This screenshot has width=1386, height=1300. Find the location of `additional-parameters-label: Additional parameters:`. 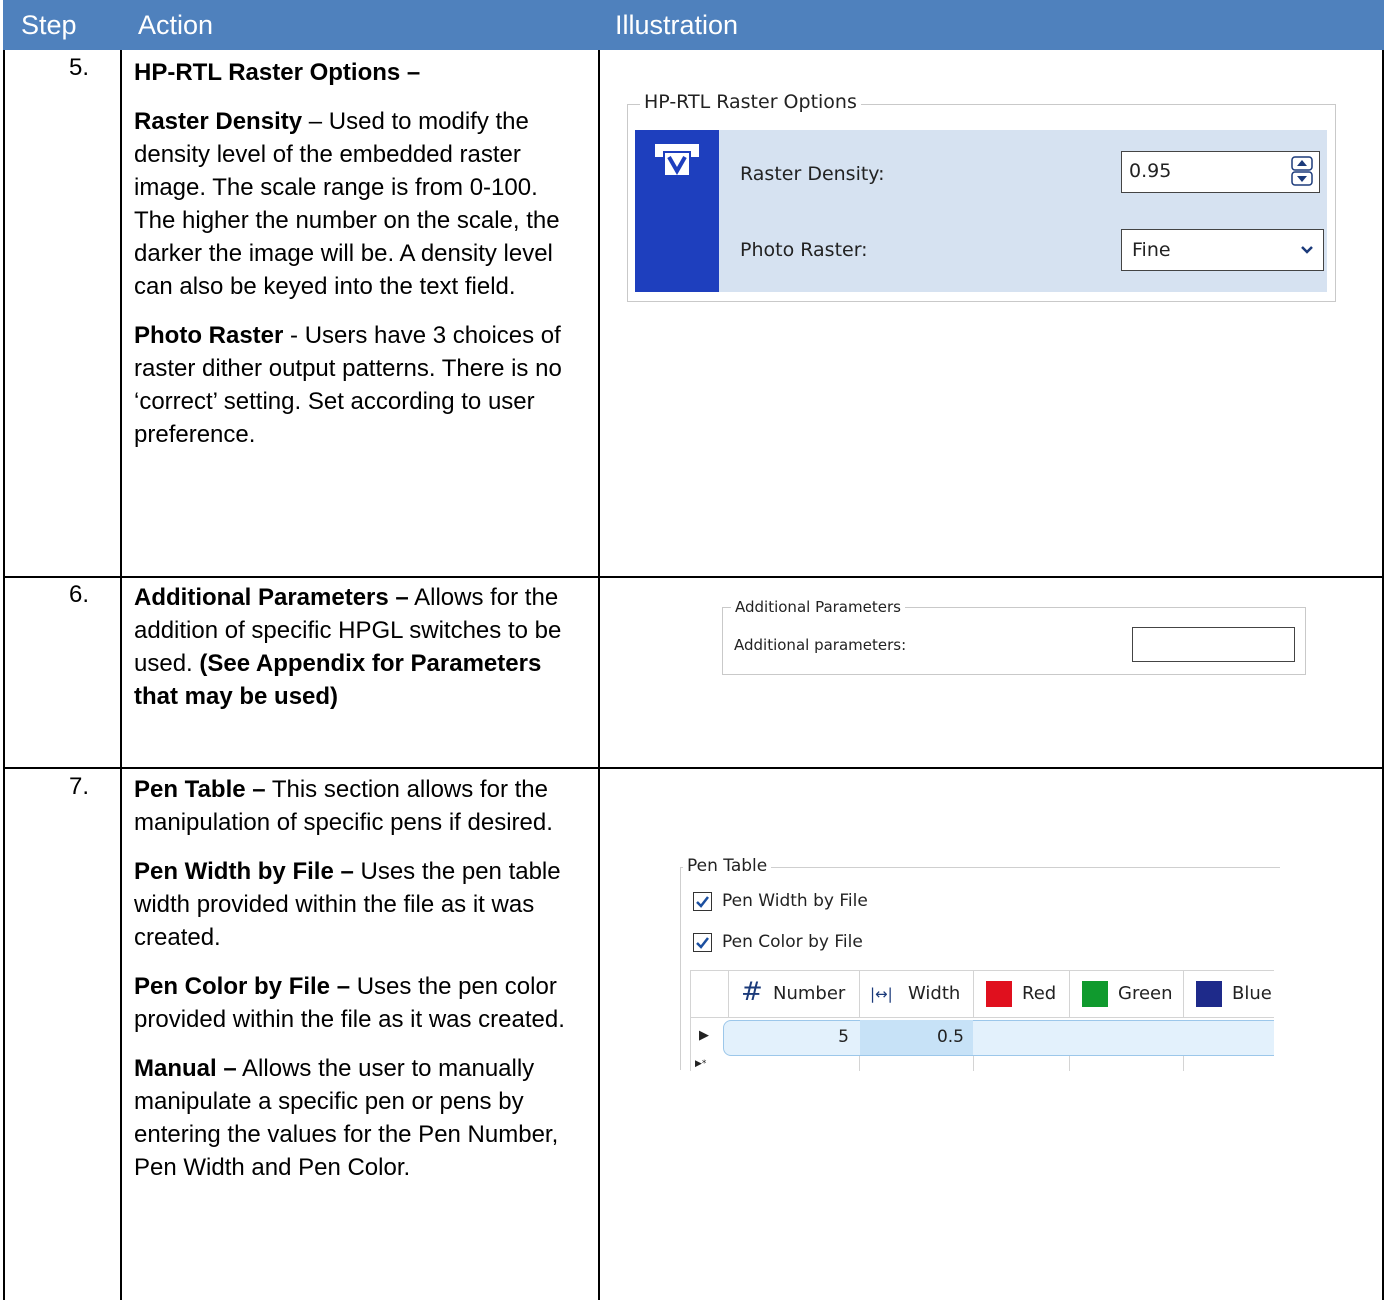

additional-parameters-label: Additional parameters: is located at coordinates (820, 645).